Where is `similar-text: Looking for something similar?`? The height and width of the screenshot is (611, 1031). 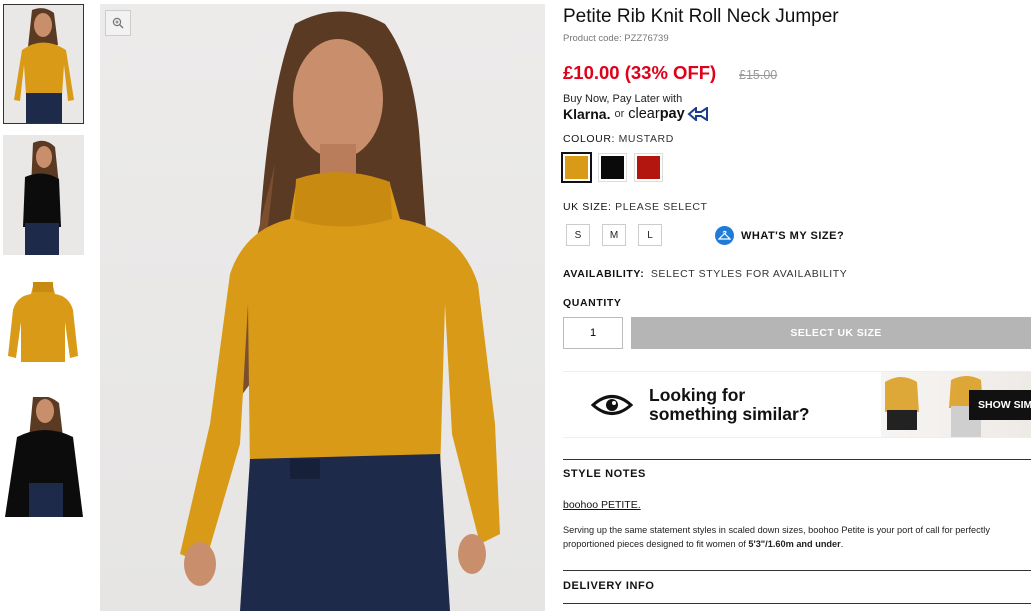
similar-text: Looking for something similar? is located at coordinates (729, 405).